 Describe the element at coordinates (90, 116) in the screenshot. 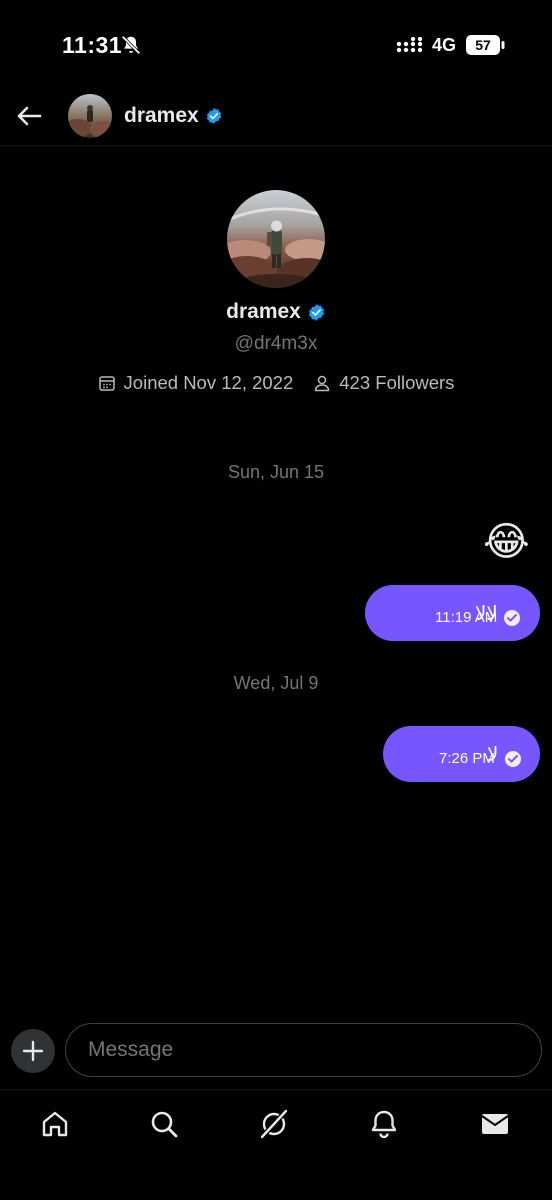

I see `header-avatar` at that location.